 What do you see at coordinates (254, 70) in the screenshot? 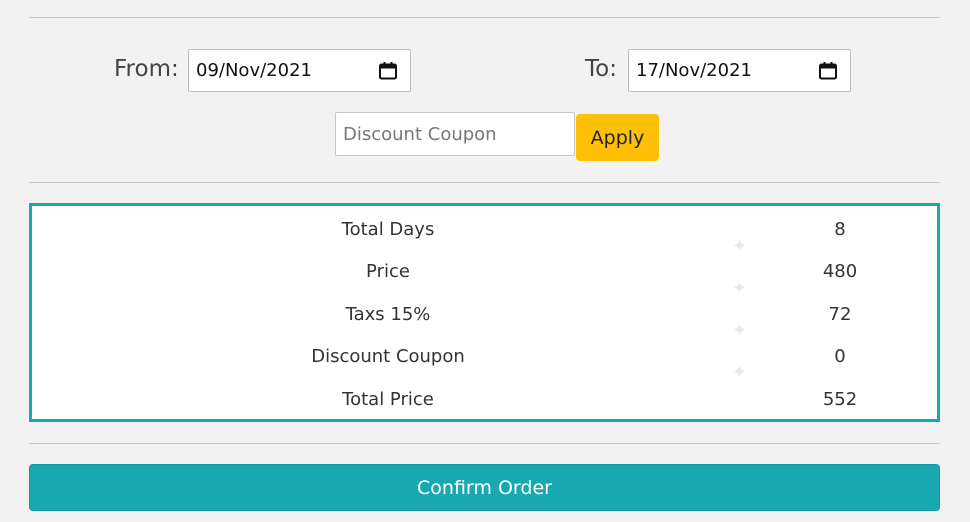
I see `from-date-value: 09/Nov/2021` at bounding box center [254, 70].